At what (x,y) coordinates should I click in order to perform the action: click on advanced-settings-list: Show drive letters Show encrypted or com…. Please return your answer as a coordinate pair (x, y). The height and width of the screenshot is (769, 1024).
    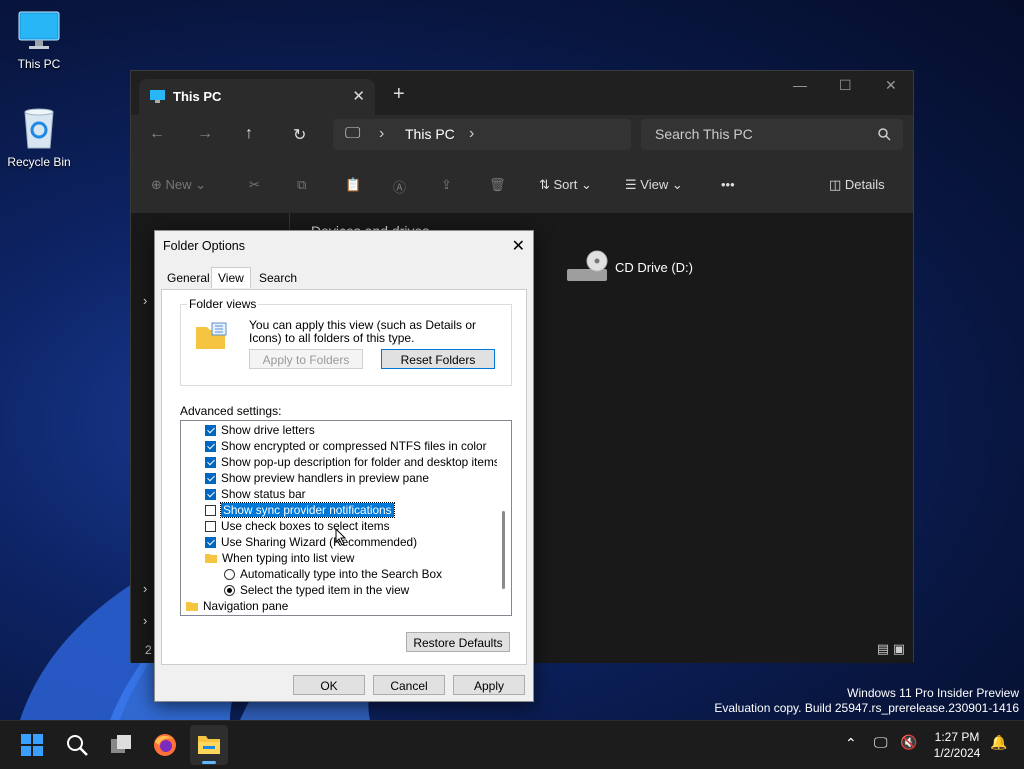
    Looking at the image, I should click on (346, 518).